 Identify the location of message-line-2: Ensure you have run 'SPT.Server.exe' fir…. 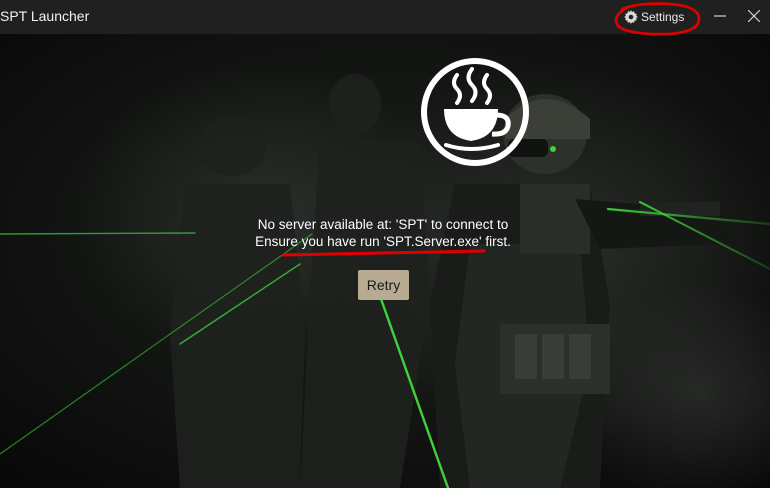
(383, 241).